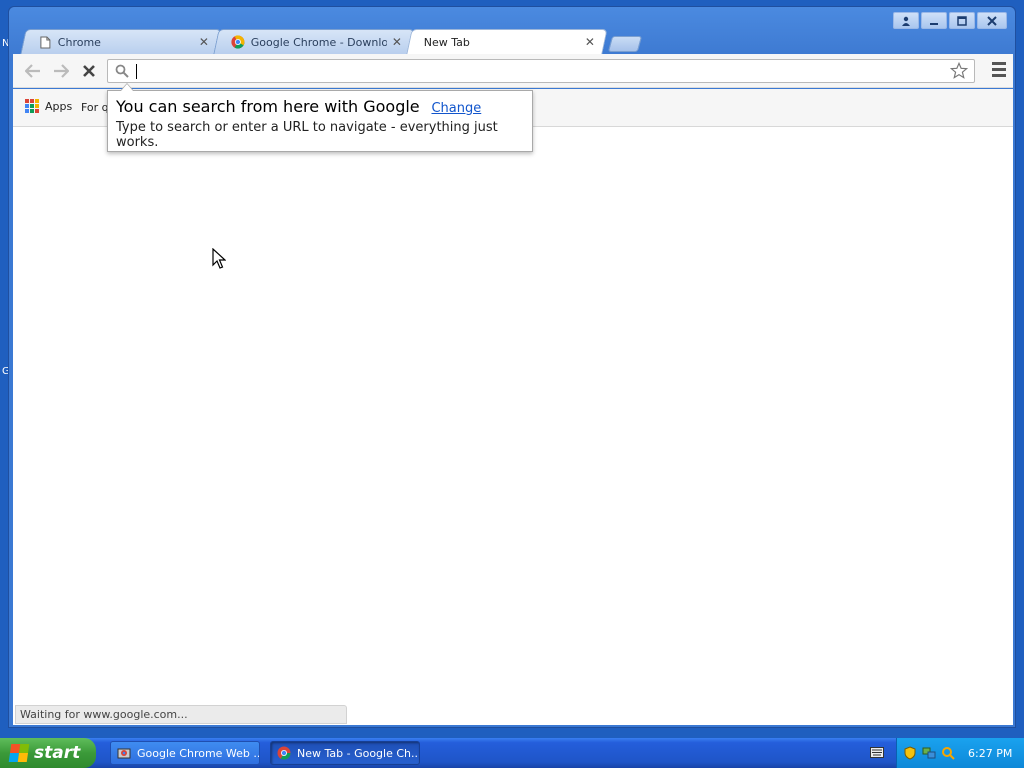 This screenshot has width=1024, height=768. I want to click on user-icon, so click(906, 21).